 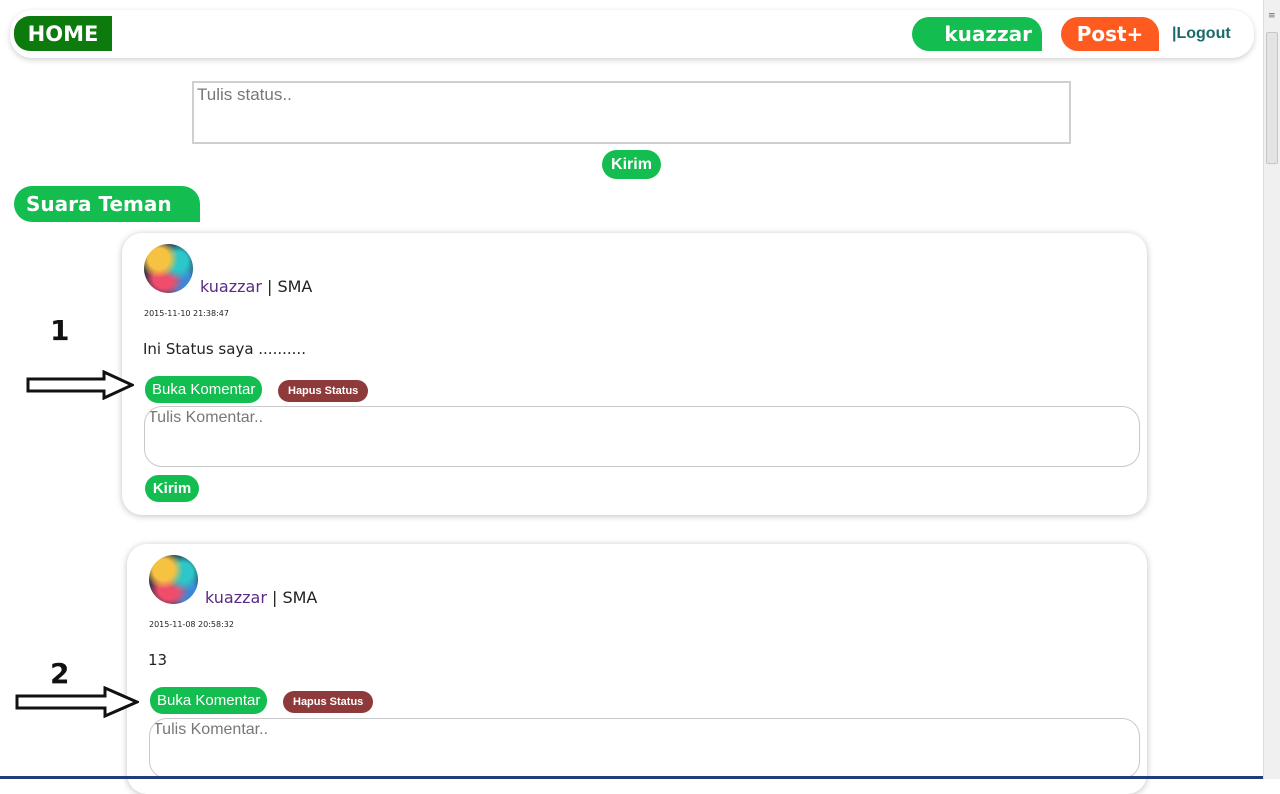 What do you see at coordinates (191, 624) in the screenshot?
I see `post-timestamp: 2015-11-08 20:58:32` at bounding box center [191, 624].